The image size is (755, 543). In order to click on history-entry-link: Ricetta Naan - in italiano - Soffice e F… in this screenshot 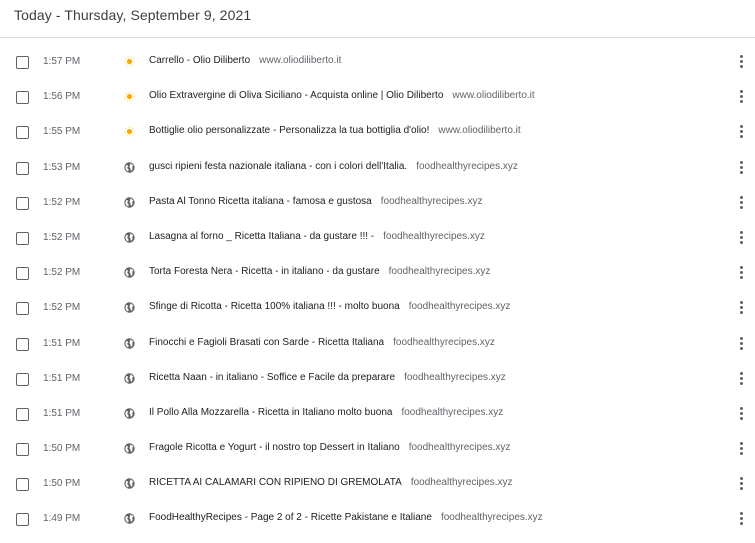, I will do `click(327, 377)`.